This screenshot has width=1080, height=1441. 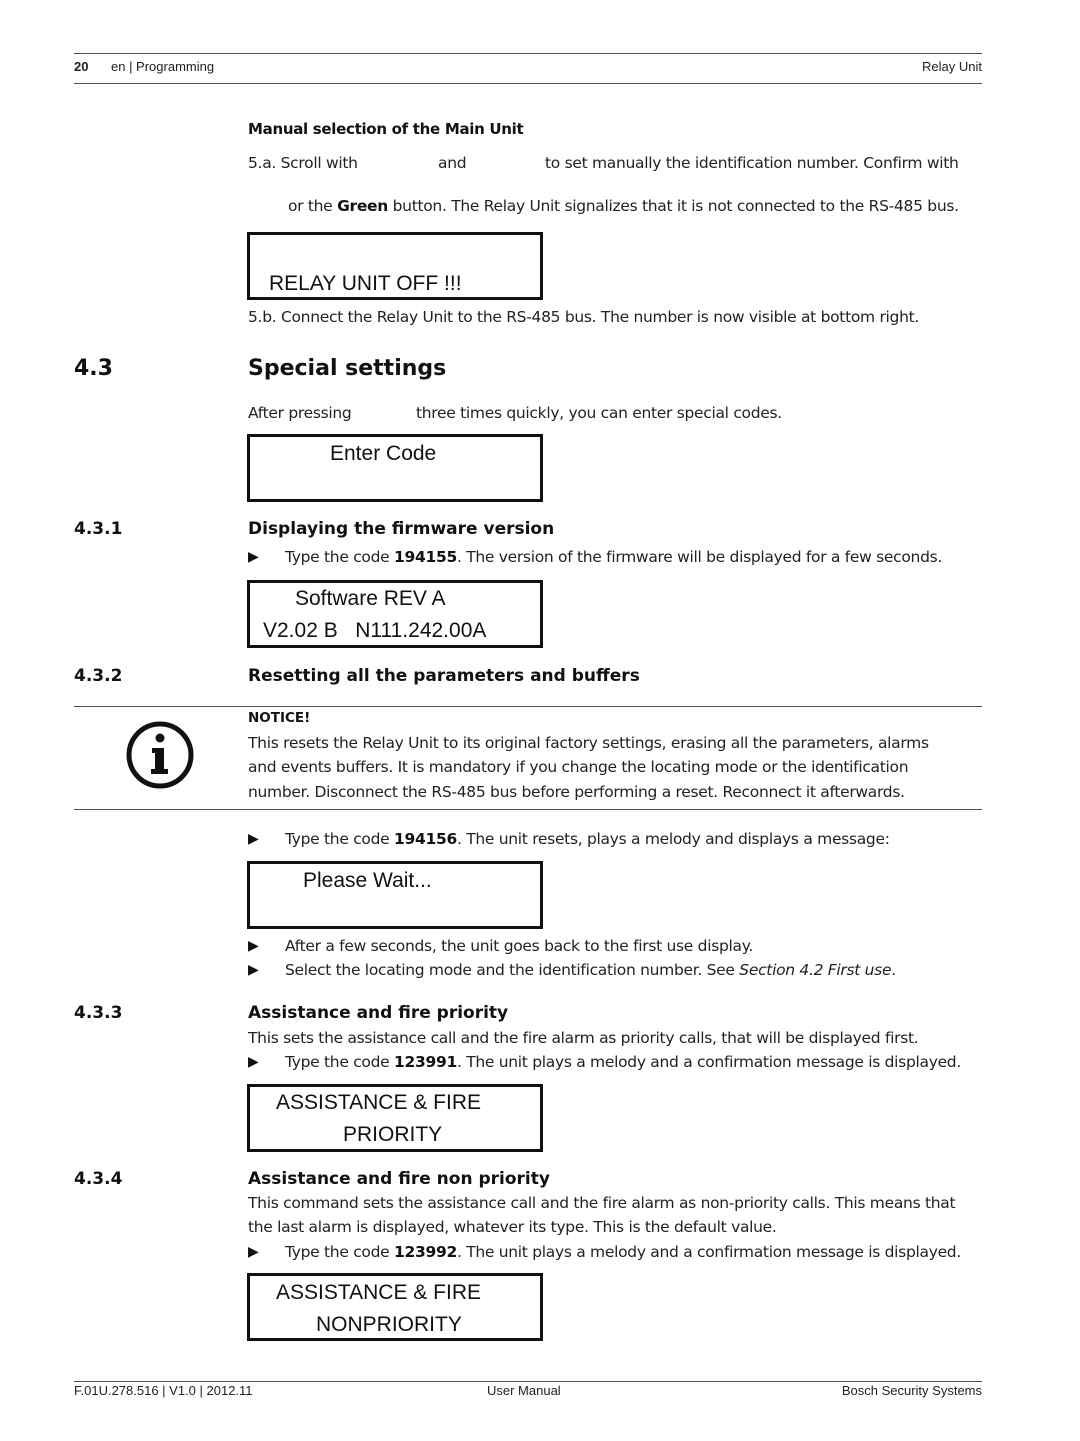 I want to click on info-icon, so click(x=160, y=755).